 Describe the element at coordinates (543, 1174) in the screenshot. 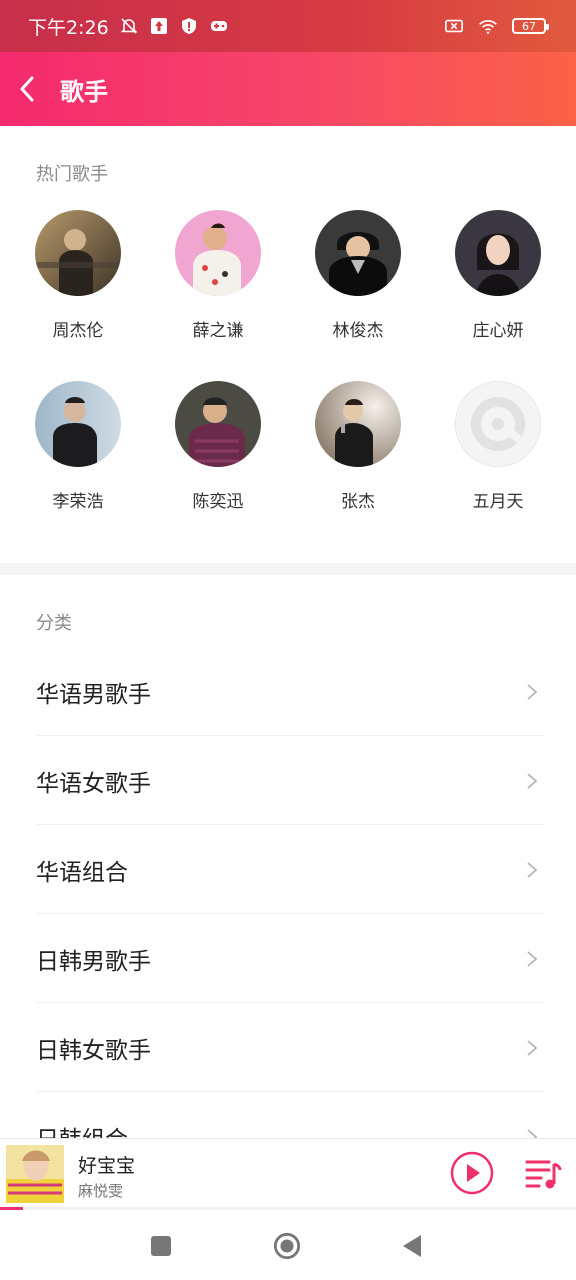

I see `playlist-icon` at that location.